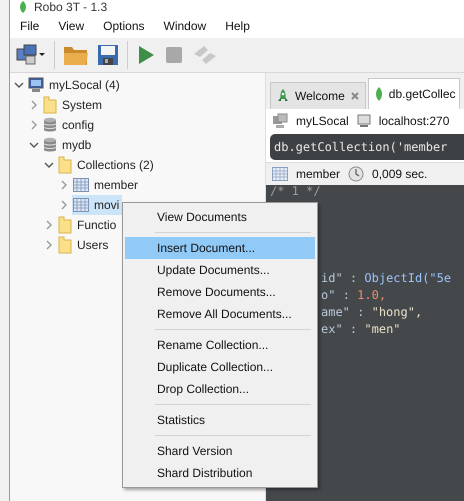  Describe the element at coordinates (367, 147) in the screenshot. I see `query-editor: db.getCollection('member` at that location.